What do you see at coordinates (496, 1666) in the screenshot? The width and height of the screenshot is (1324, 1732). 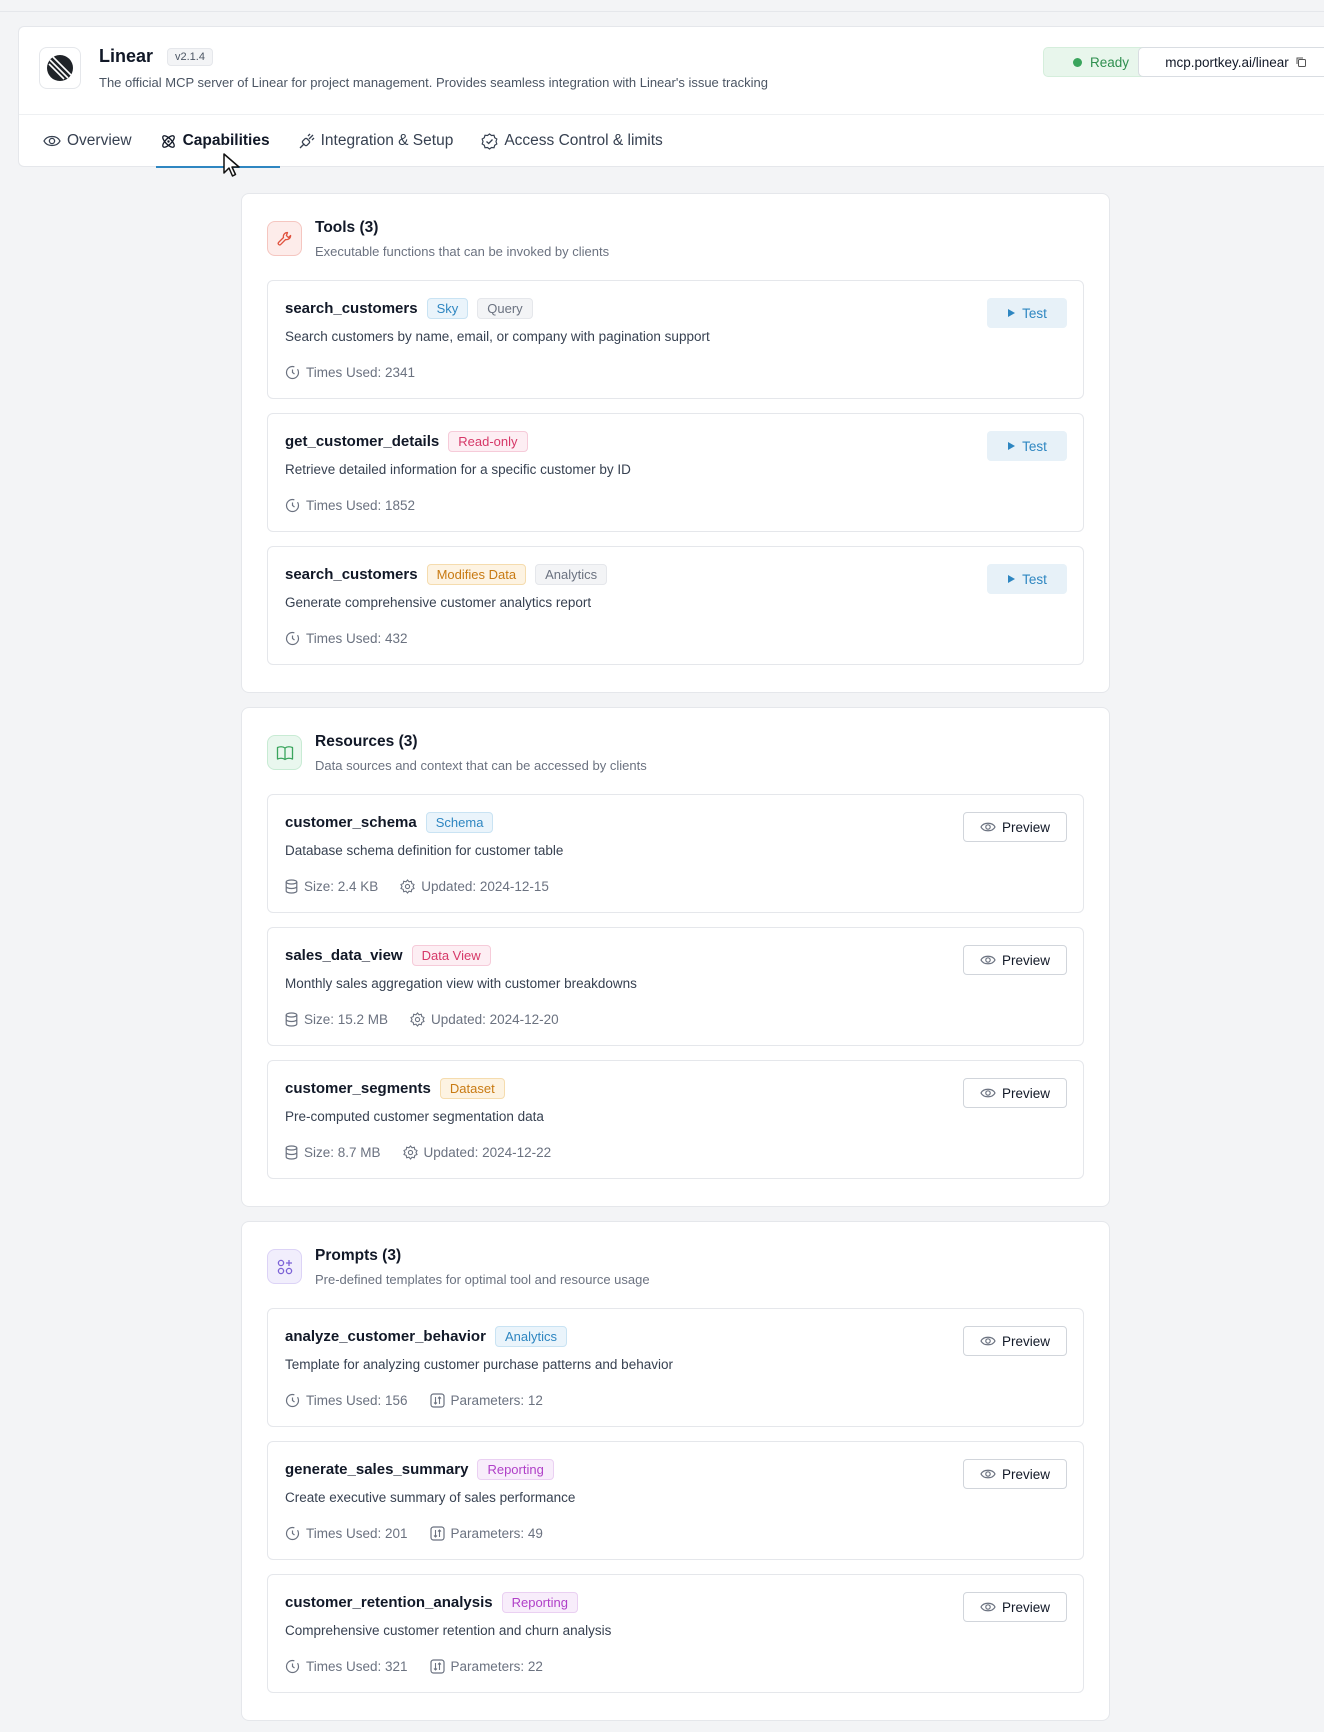 I see `parameters-label: Parameters: 22` at bounding box center [496, 1666].